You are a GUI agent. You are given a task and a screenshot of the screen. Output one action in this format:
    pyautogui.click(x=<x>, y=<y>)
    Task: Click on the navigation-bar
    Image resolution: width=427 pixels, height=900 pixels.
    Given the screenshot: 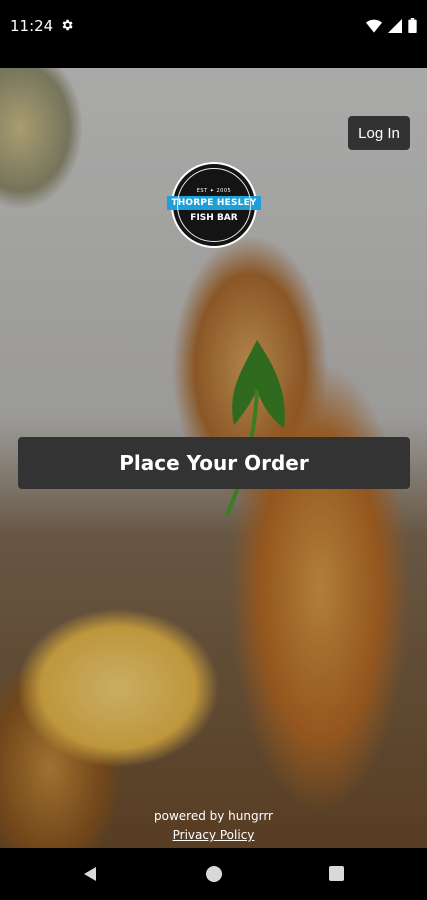 What is the action you would take?
    pyautogui.click(x=213, y=874)
    